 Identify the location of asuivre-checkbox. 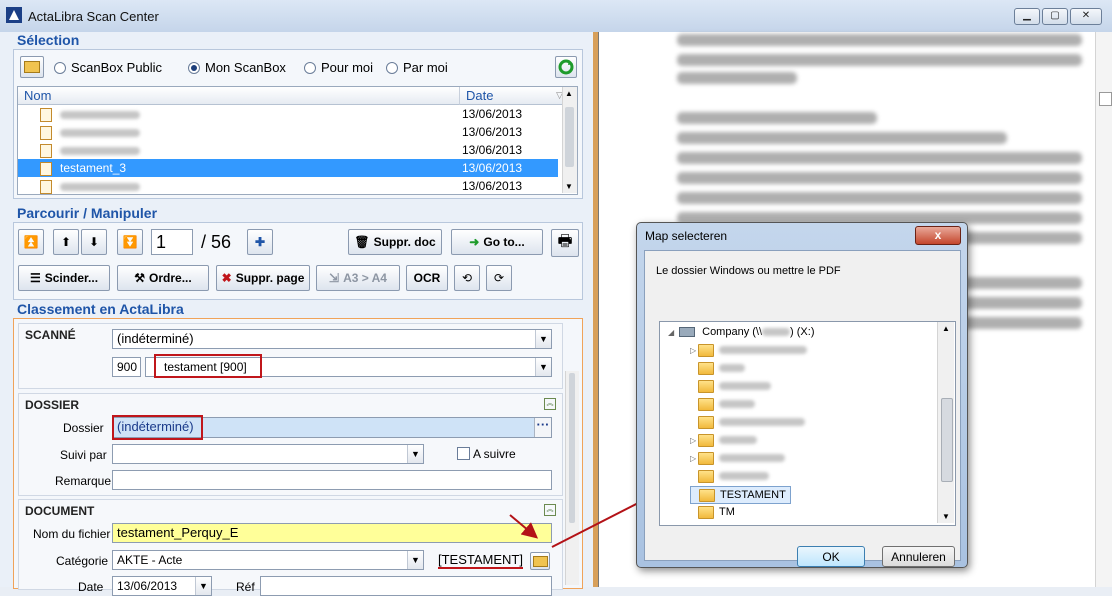
(463, 453).